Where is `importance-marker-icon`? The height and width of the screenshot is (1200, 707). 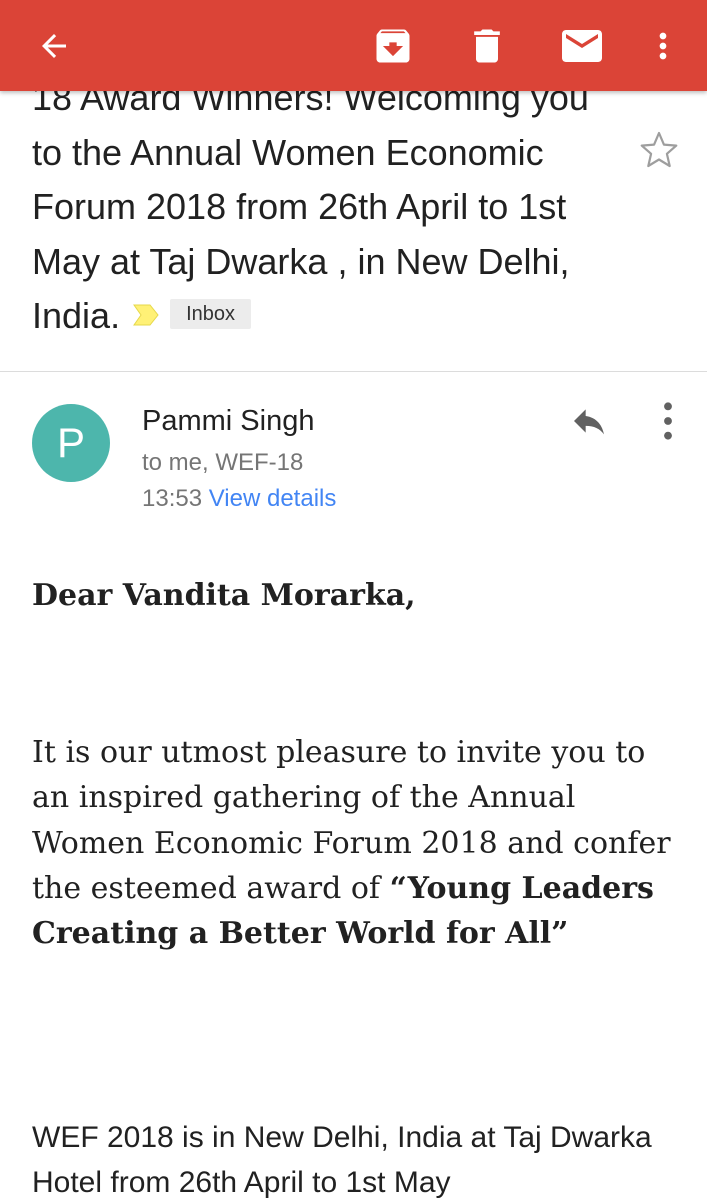 importance-marker-icon is located at coordinates (146, 315).